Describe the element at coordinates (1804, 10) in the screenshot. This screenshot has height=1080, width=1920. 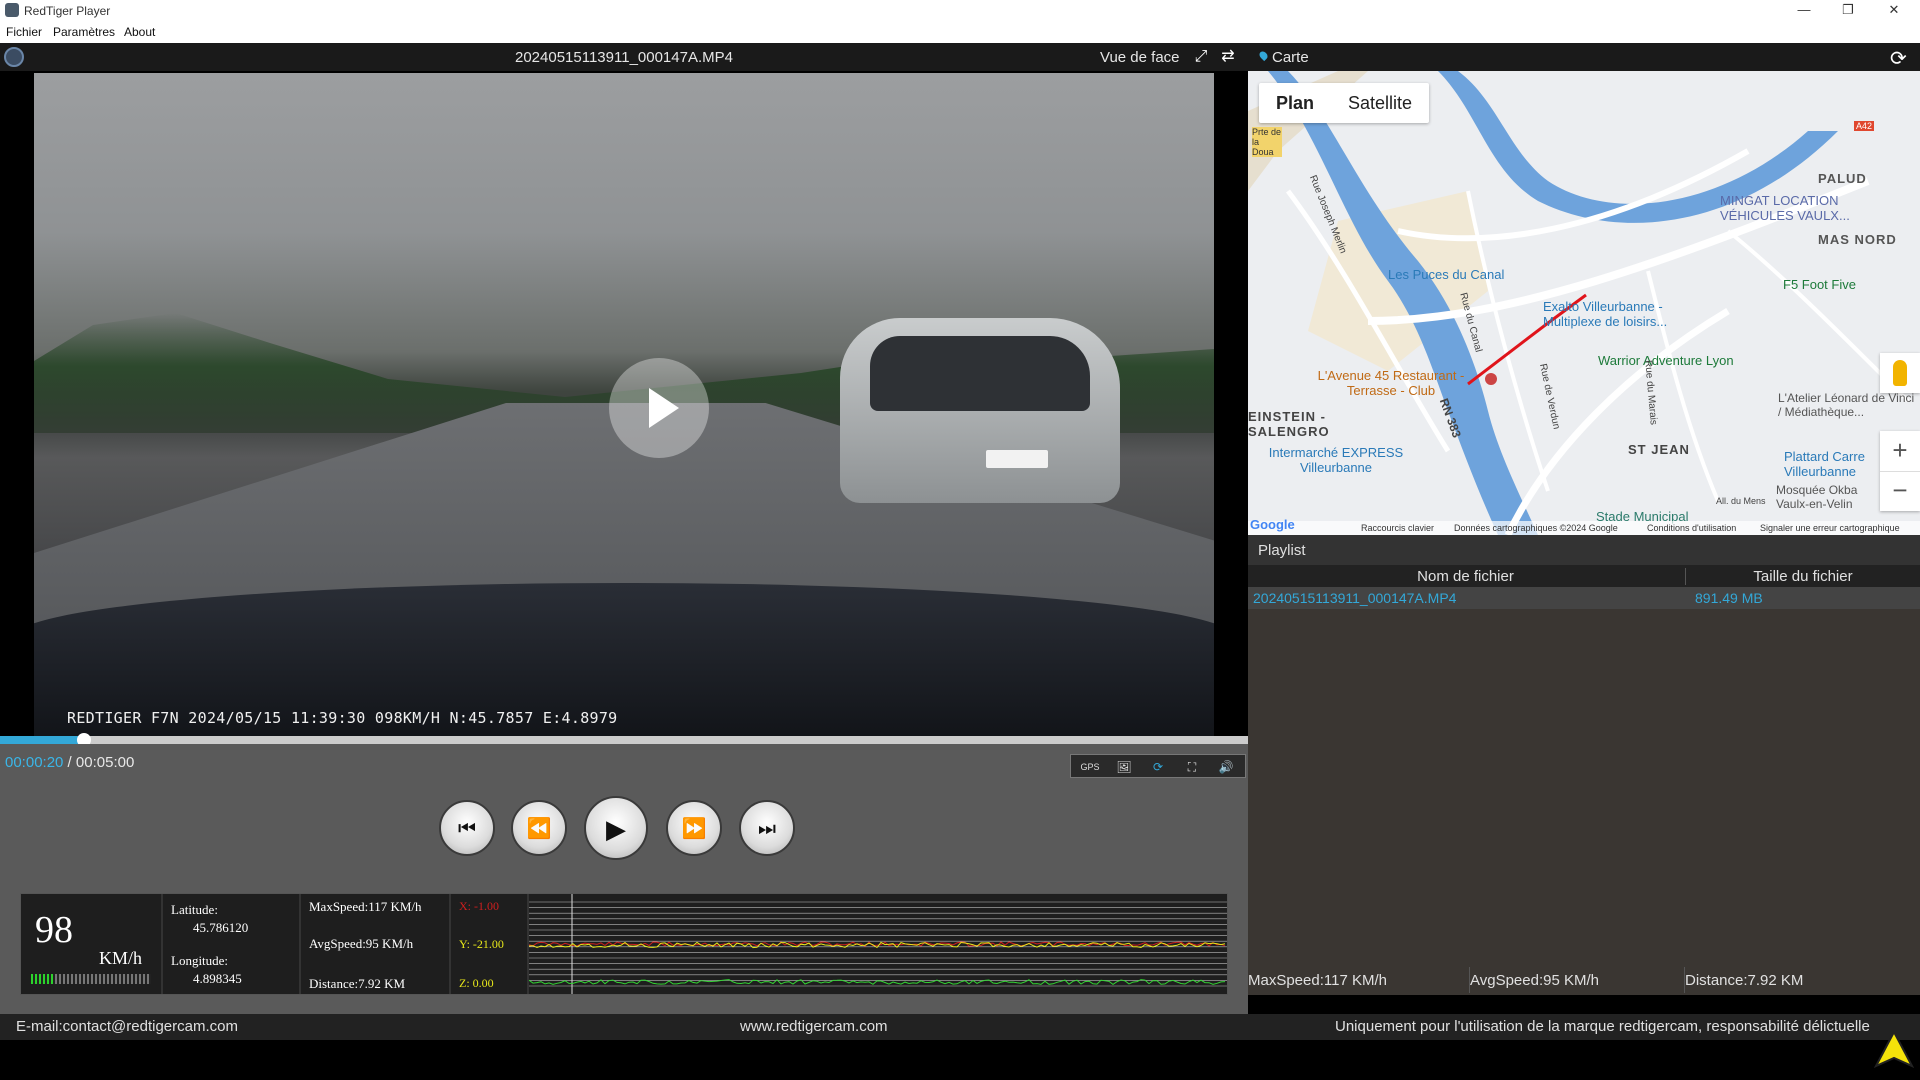
I see `minimize-button: —` at that location.